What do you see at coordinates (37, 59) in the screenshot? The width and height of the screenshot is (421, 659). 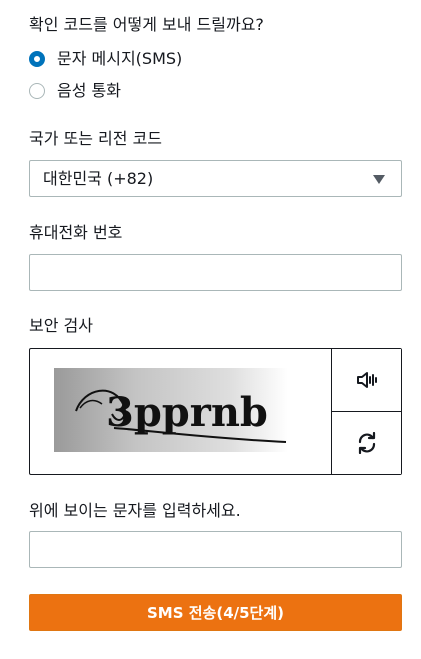 I see `radio-button-sms` at bounding box center [37, 59].